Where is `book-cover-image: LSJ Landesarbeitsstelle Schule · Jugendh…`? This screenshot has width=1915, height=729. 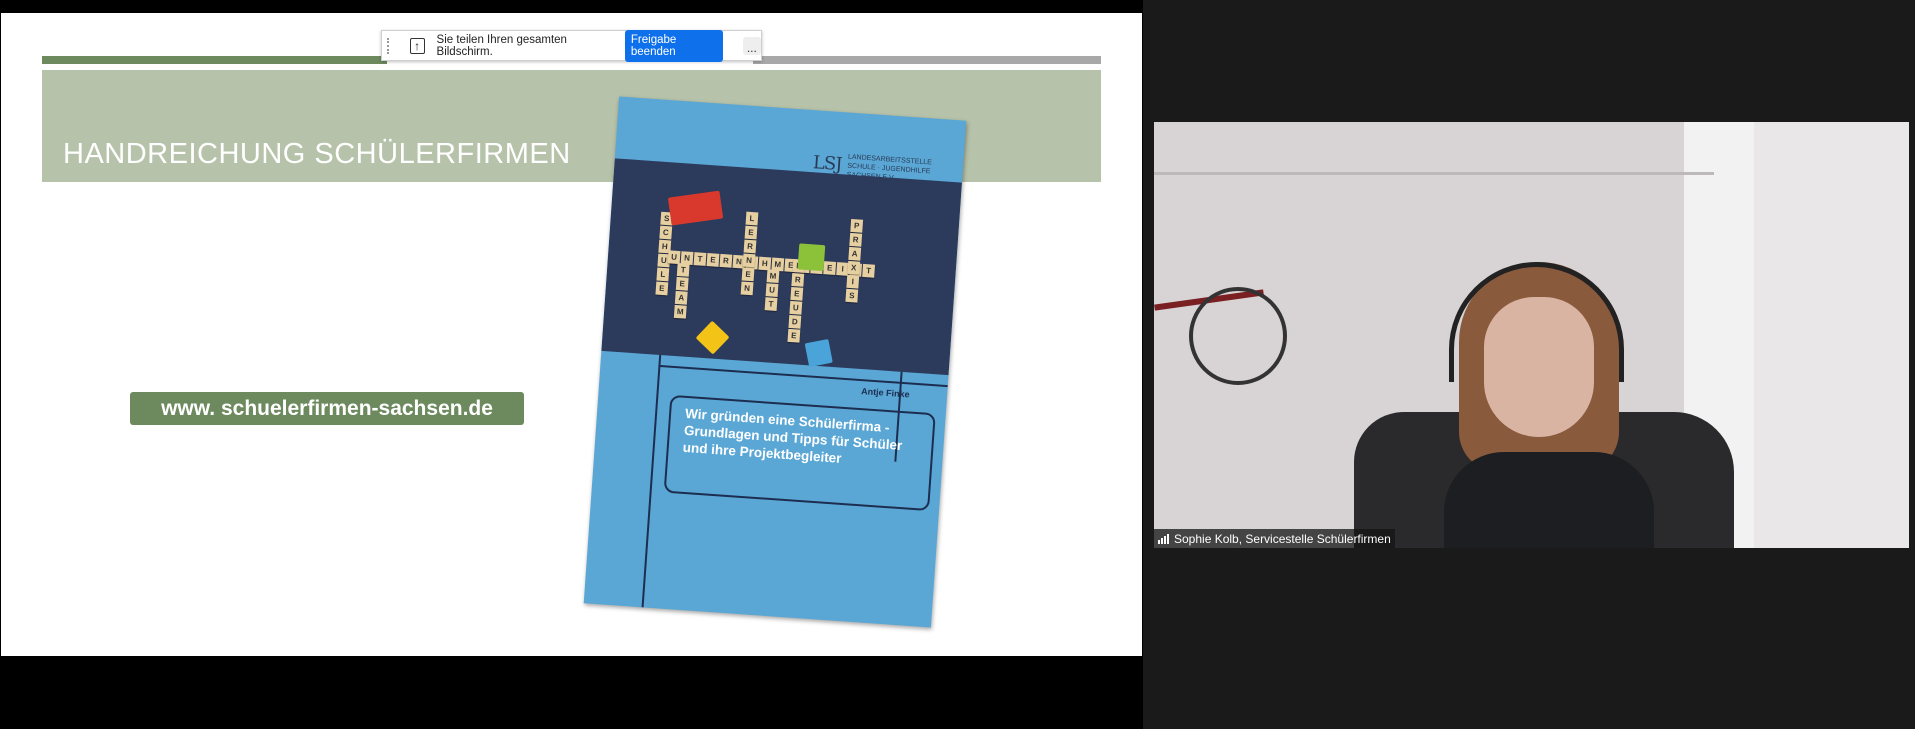 book-cover-image: LSJ Landesarbeitsstelle Schule · Jugendh… is located at coordinates (775, 362).